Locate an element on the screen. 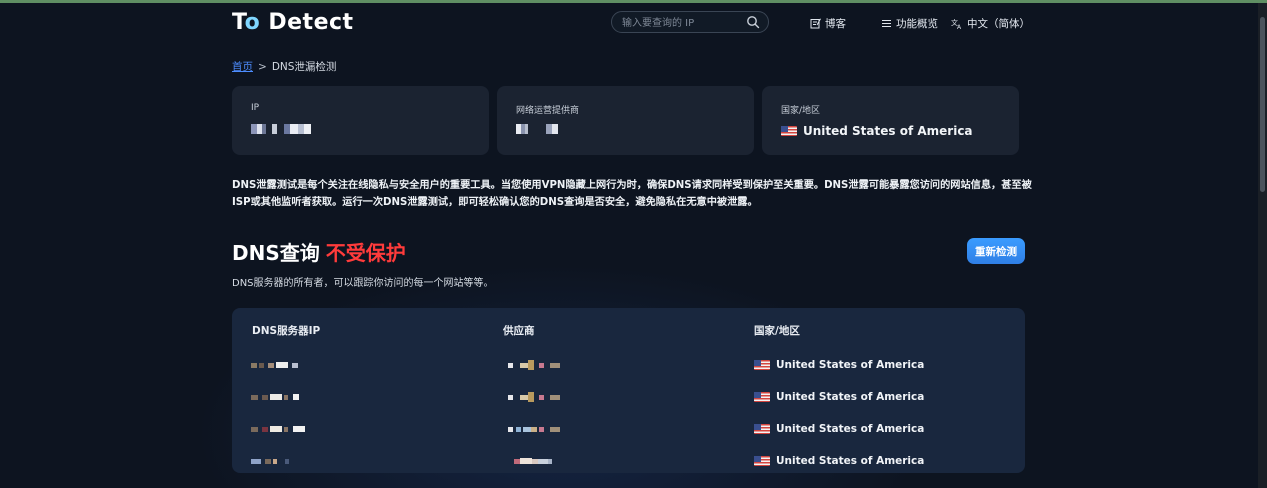 The height and width of the screenshot is (488, 1267). ip-card: IP is located at coordinates (360, 120).